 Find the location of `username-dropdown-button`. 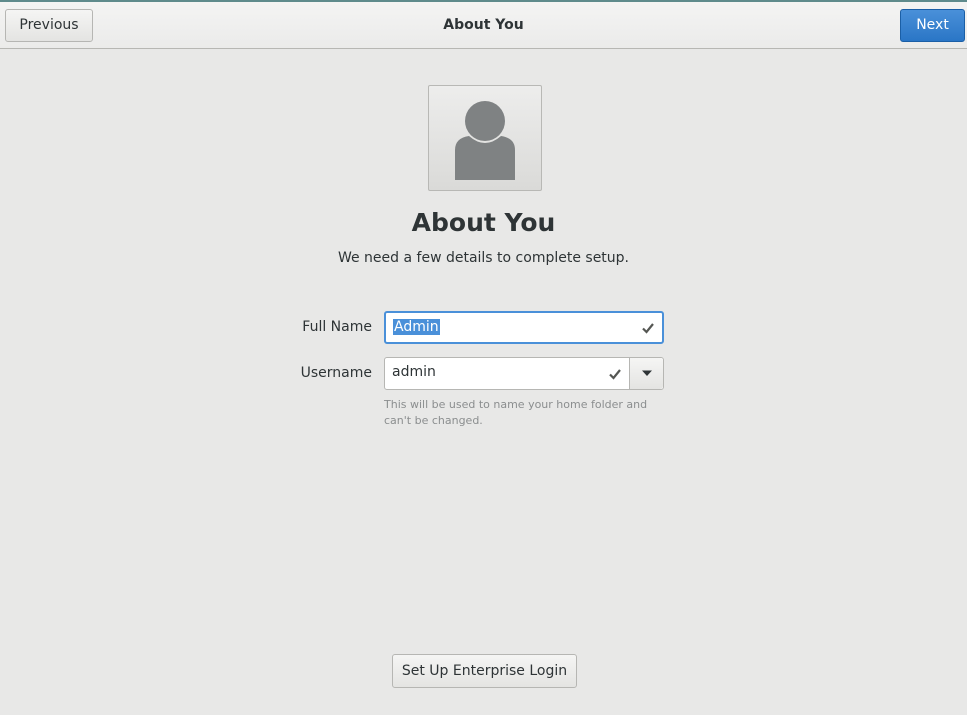

username-dropdown-button is located at coordinates (646, 373).